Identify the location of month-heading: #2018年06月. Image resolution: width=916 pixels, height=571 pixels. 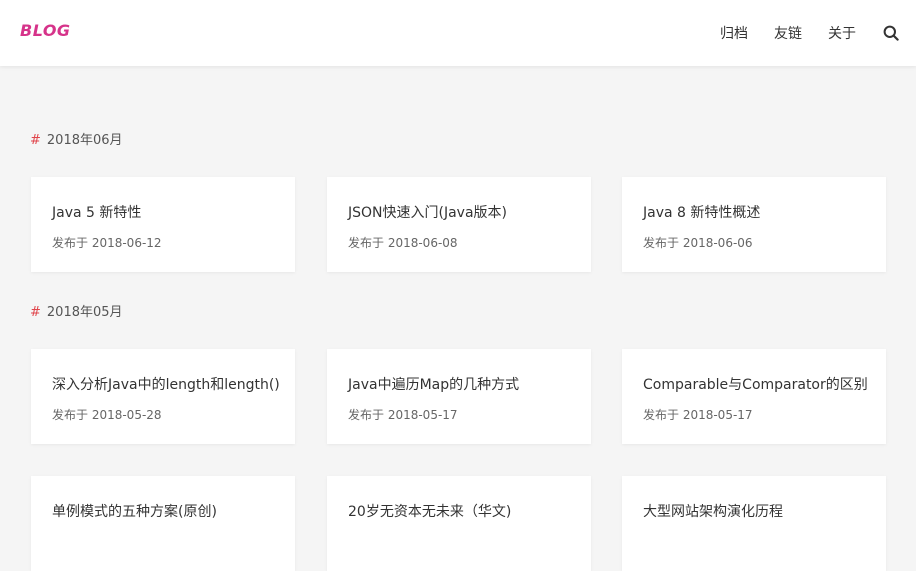
(76, 138).